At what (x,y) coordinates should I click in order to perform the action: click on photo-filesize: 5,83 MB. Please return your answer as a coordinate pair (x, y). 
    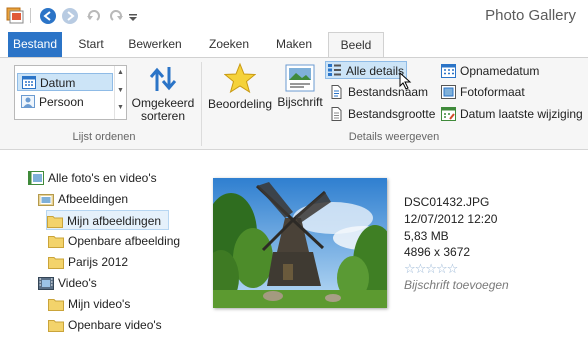
    Looking at the image, I should click on (426, 236).